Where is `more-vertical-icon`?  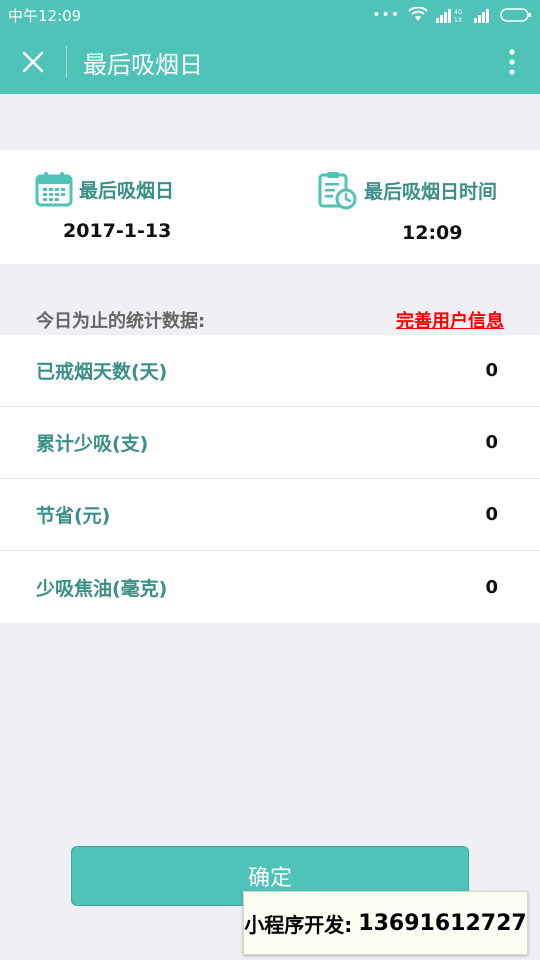 more-vertical-icon is located at coordinates (512, 62).